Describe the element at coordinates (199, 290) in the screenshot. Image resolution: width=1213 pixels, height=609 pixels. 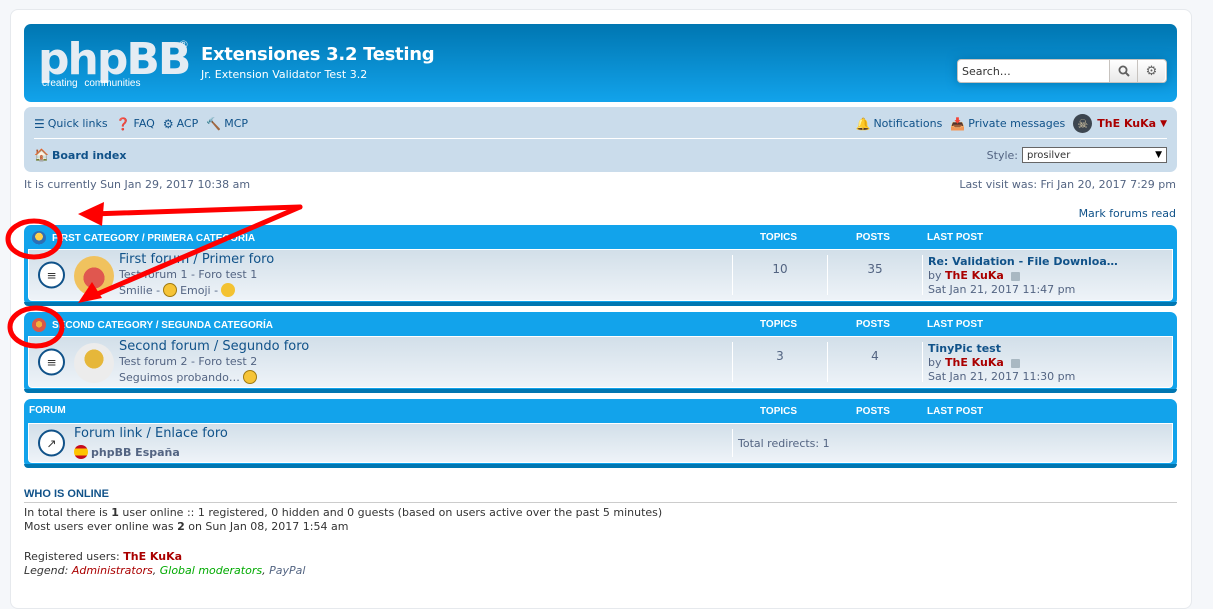
I see `emoji-text: Emoji -` at that location.